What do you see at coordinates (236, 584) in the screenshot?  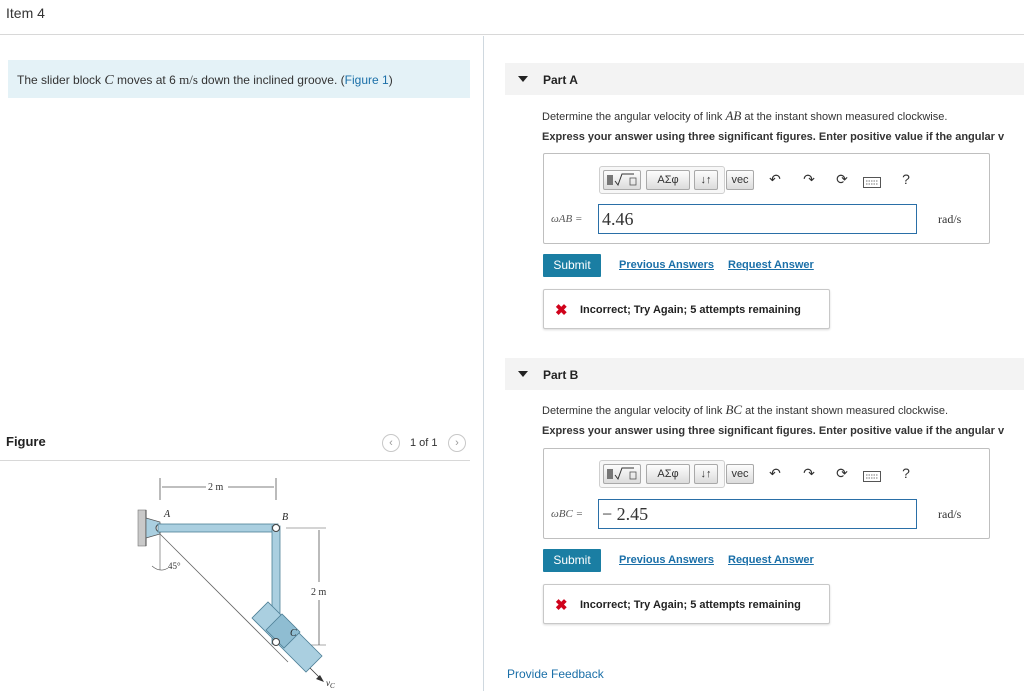 I see `mechanism-figure: 2 m A B 2 m 45° C vC` at bounding box center [236, 584].